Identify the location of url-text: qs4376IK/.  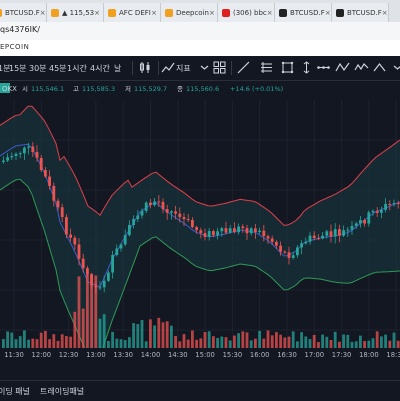
(20, 29).